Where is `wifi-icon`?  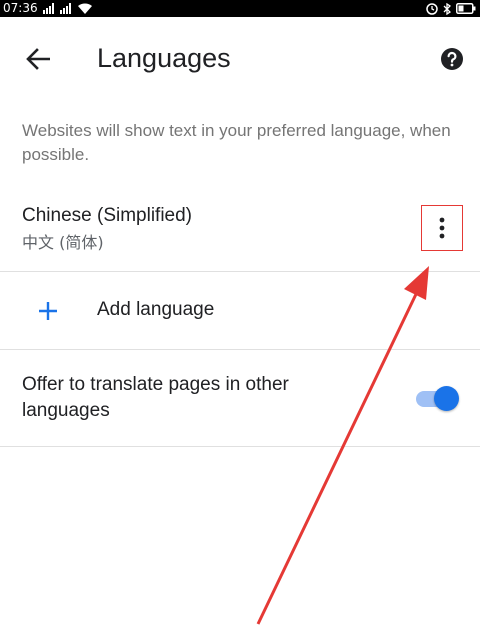 wifi-icon is located at coordinates (85, 8).